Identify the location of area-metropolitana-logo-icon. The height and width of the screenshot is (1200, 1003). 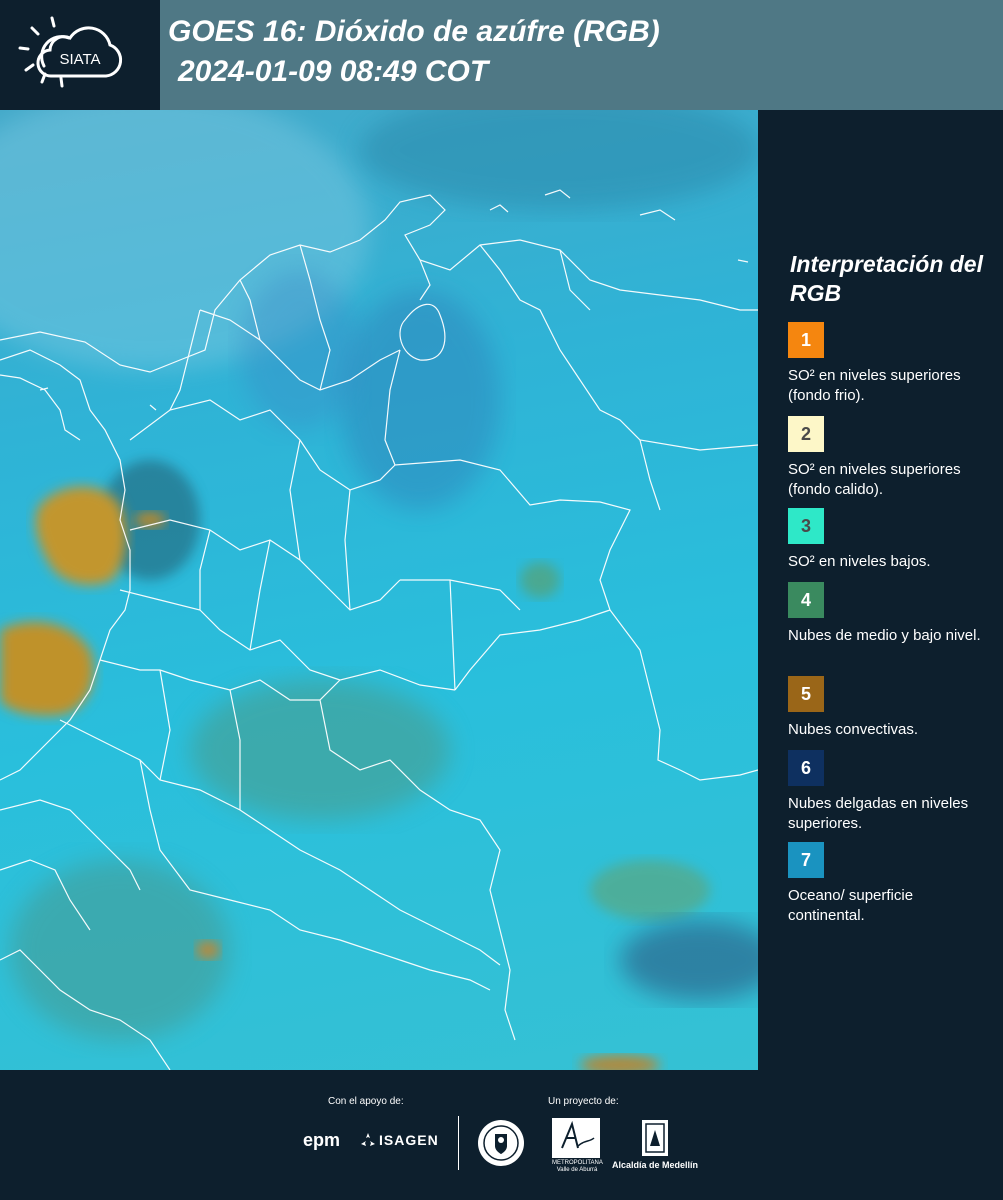
(576, 1138).